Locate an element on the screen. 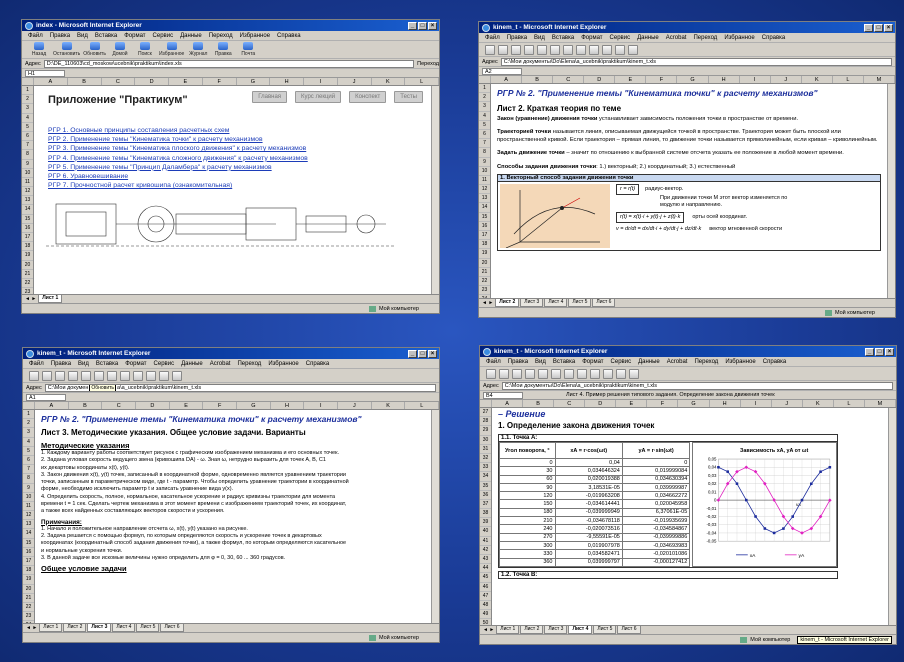  row-header: 47 is located at coordinates (485, 596).